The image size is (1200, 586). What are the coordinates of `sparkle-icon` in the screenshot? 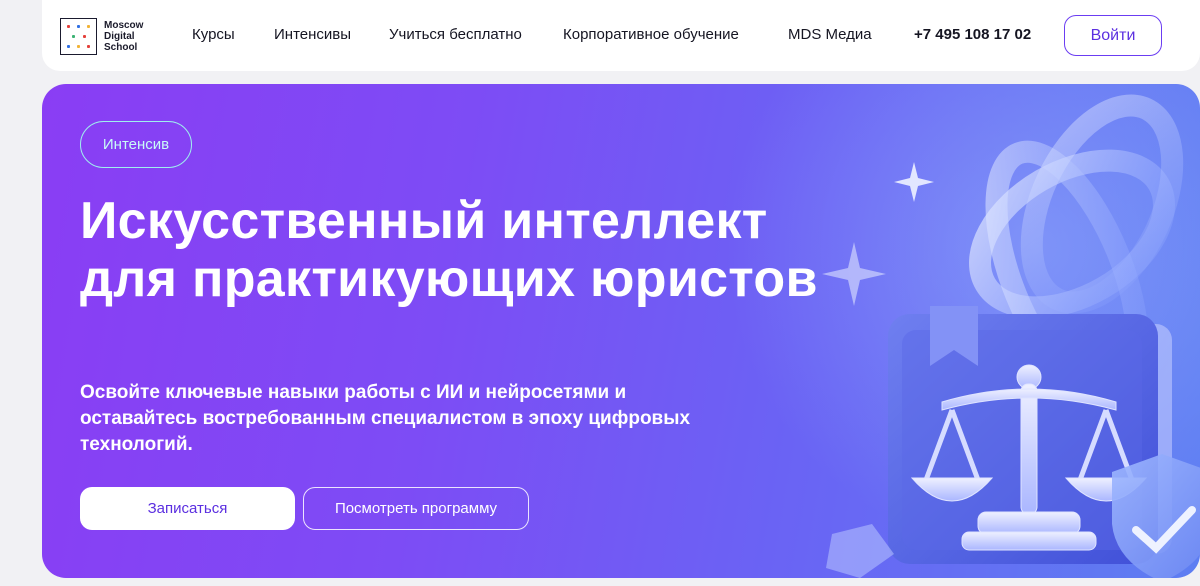 It's located at (878, 234).